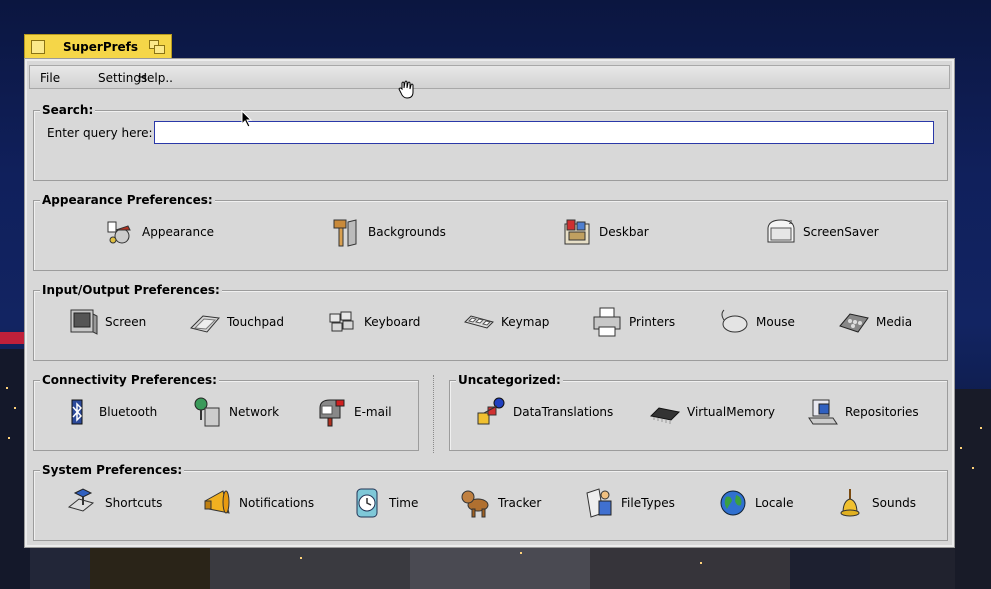 Image resolution: width=991 pixels, height=589 pixels. Describe the element at coordinates (81, 500) in the screenshot. I see `shortcuts-icon` at that location.